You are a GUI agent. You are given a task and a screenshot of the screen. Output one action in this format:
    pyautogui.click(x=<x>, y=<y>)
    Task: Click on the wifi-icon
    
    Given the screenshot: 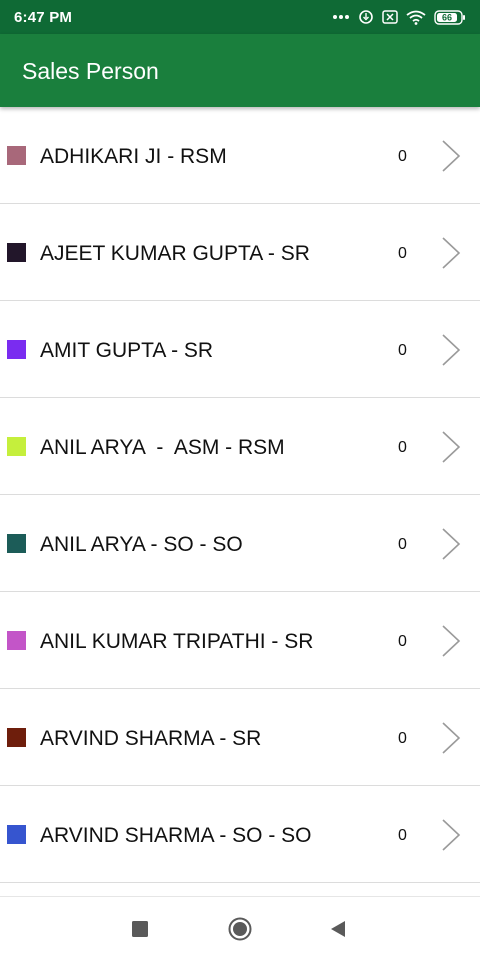 What is the action you would take?
    pyautogui.click(x=416, y=17)
    